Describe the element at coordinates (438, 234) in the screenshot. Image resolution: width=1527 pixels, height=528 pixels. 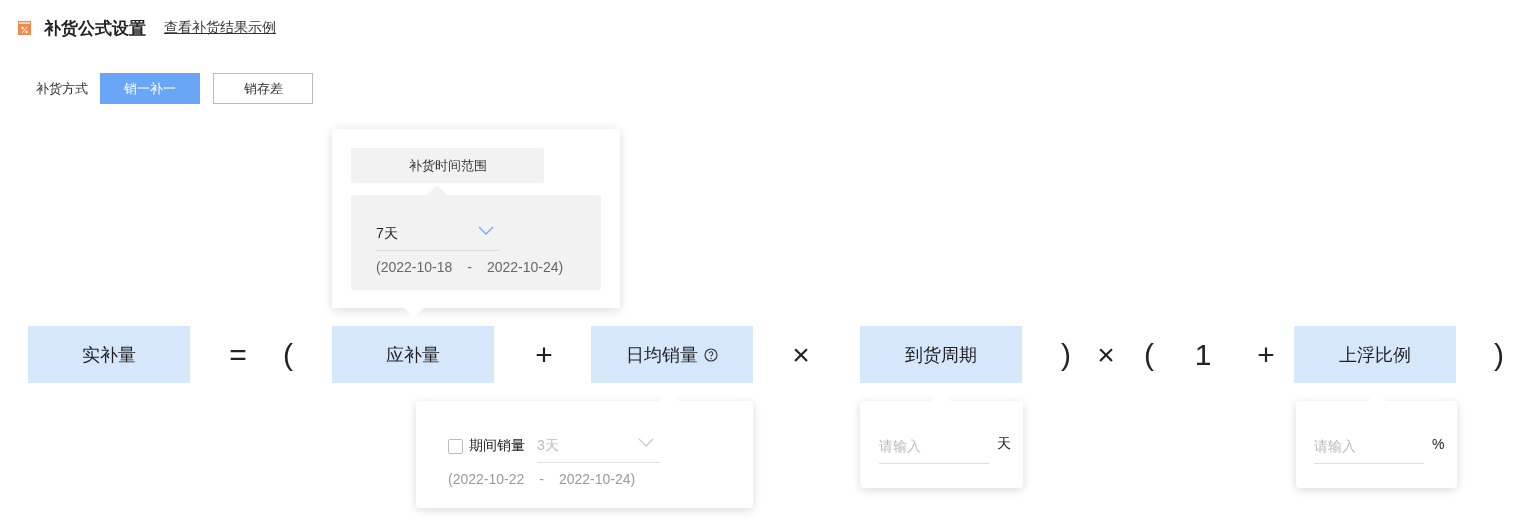
I see `day-select: 7天` at that location.